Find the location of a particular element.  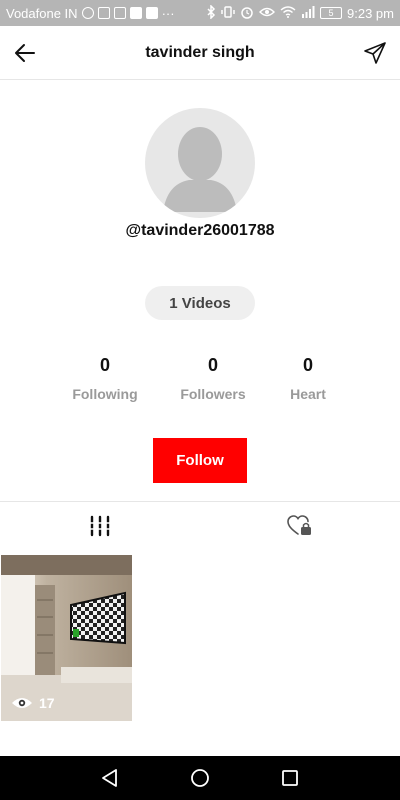

heart-label: Heart is located at coordinates (308, 394).